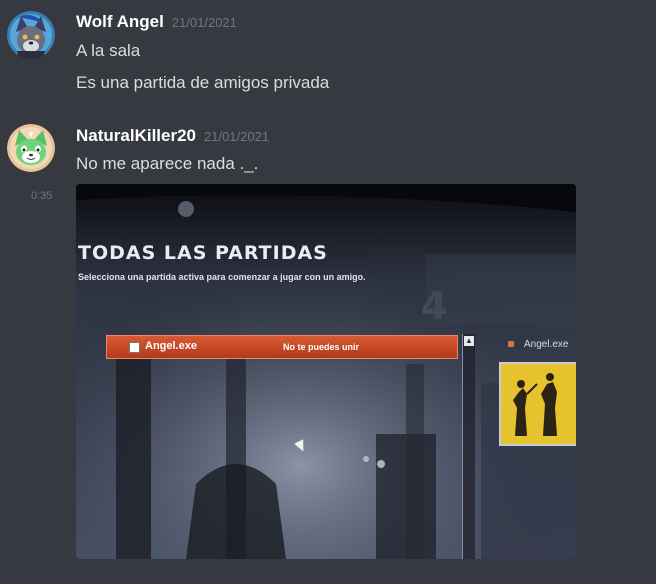  I want to click on message-text: No me aparece nada ._., so click(167, 163).